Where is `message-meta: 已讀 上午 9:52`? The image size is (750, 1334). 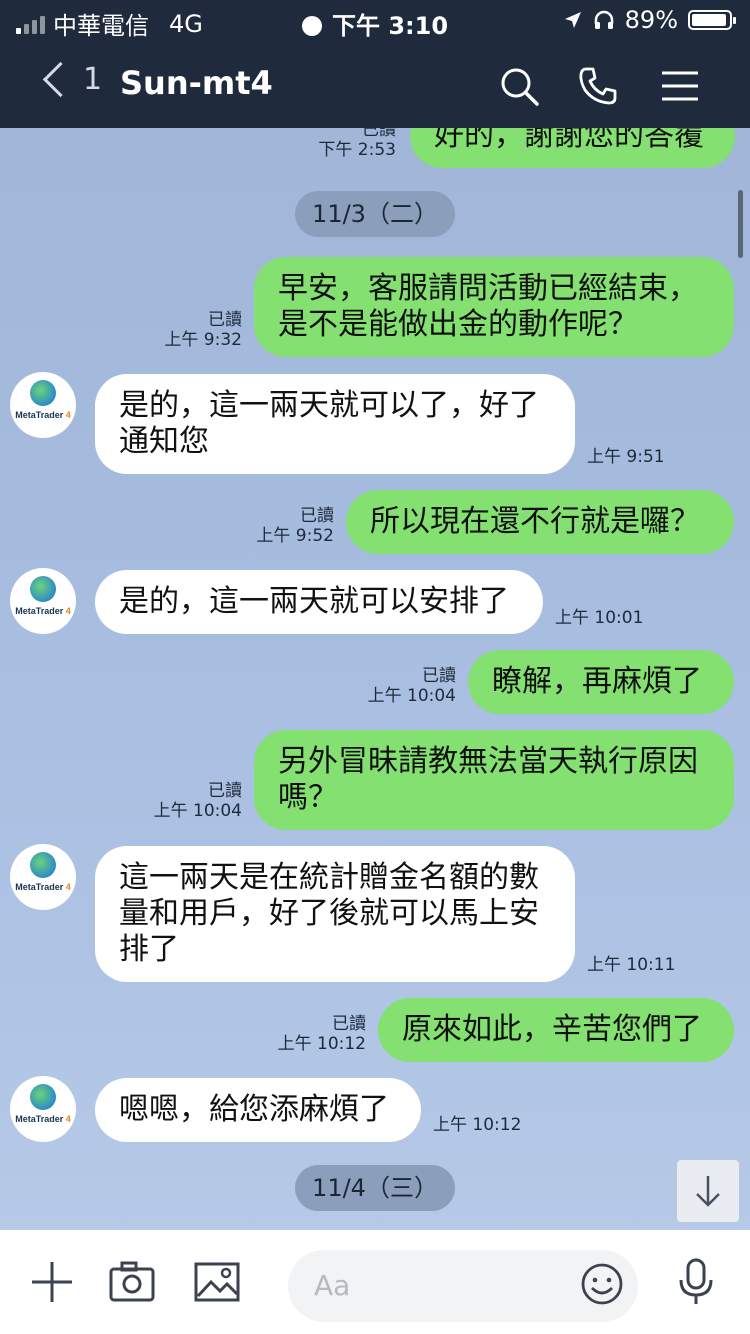
message-meta: 已讀 上午 9:52 is located at coordinates (285, 526).